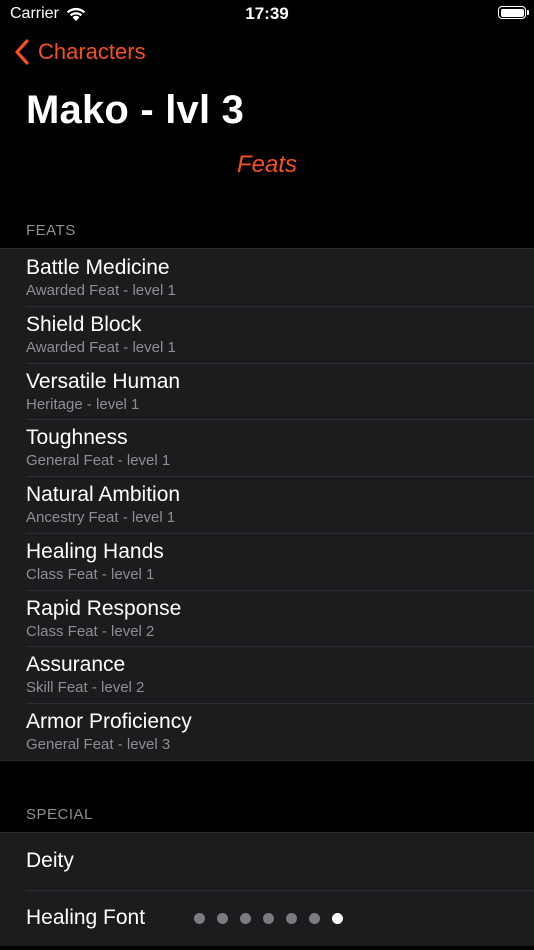  I want to click on page-dot-active, so click(337, 918).